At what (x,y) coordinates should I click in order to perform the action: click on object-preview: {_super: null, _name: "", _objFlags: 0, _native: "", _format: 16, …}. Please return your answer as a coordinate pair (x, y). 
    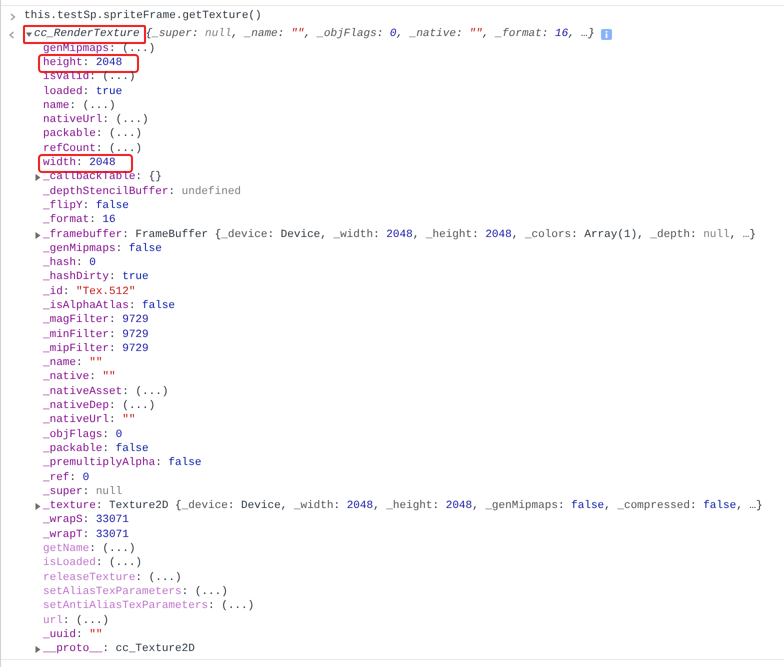
    Looking at the image, I should click on (370, 34).